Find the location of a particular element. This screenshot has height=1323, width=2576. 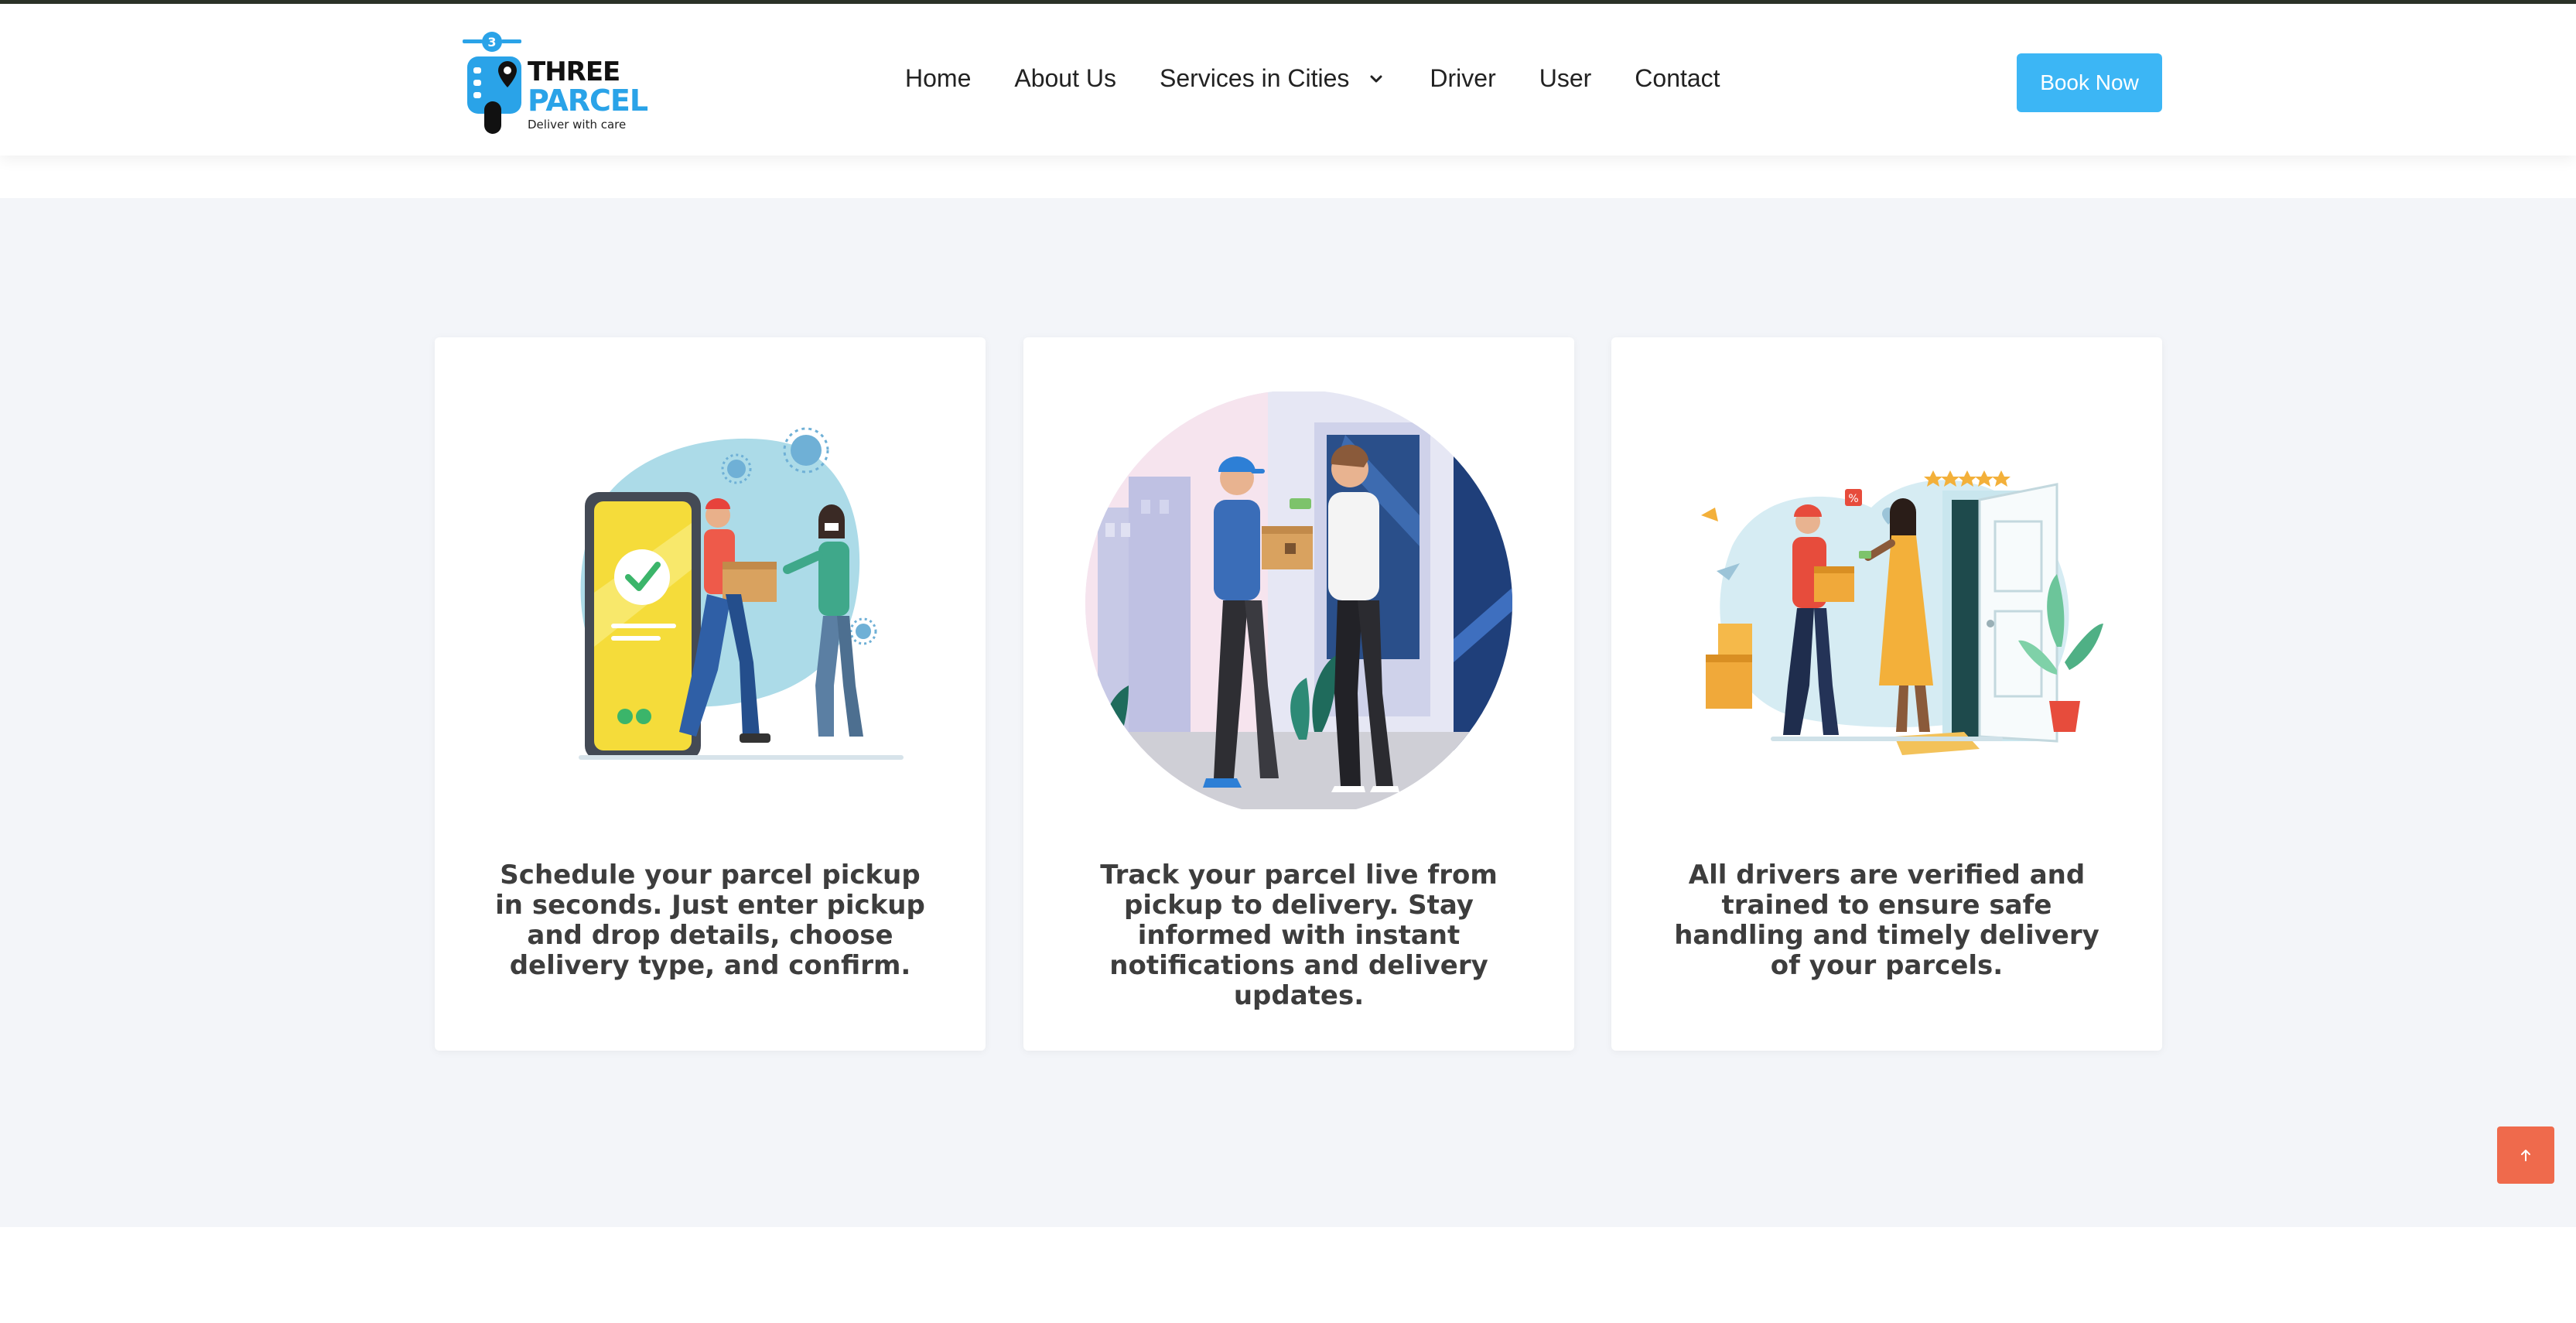

doorstep-delivery-illustration is located at coordinates (1298, 600).